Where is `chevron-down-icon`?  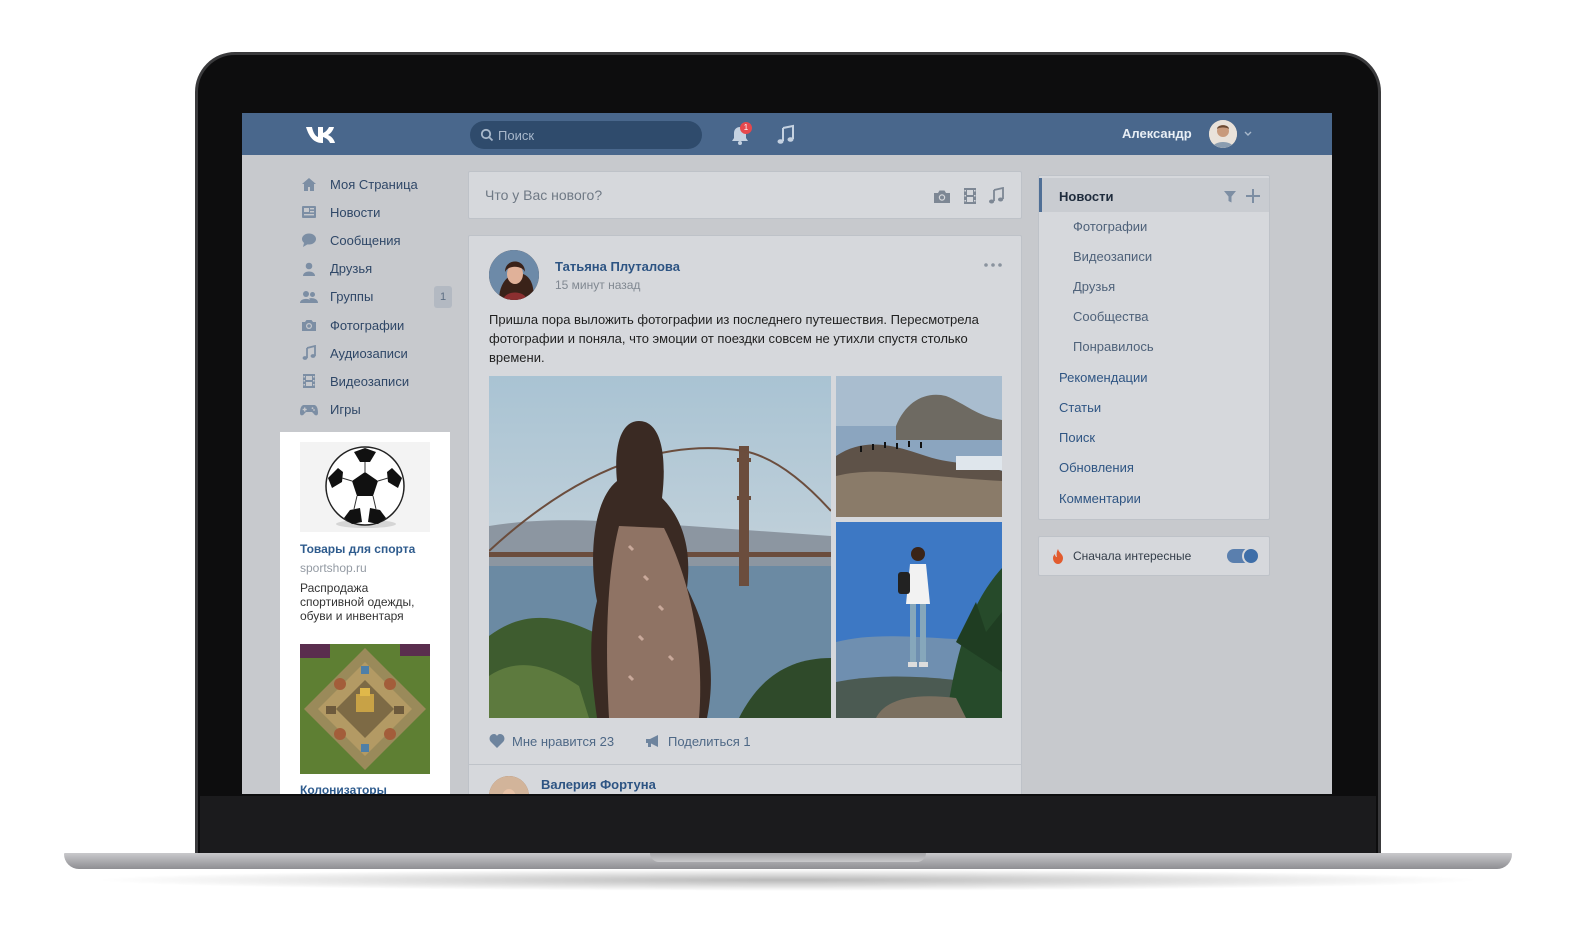 chevron-down-icon is located at coordinates (1248, 134).